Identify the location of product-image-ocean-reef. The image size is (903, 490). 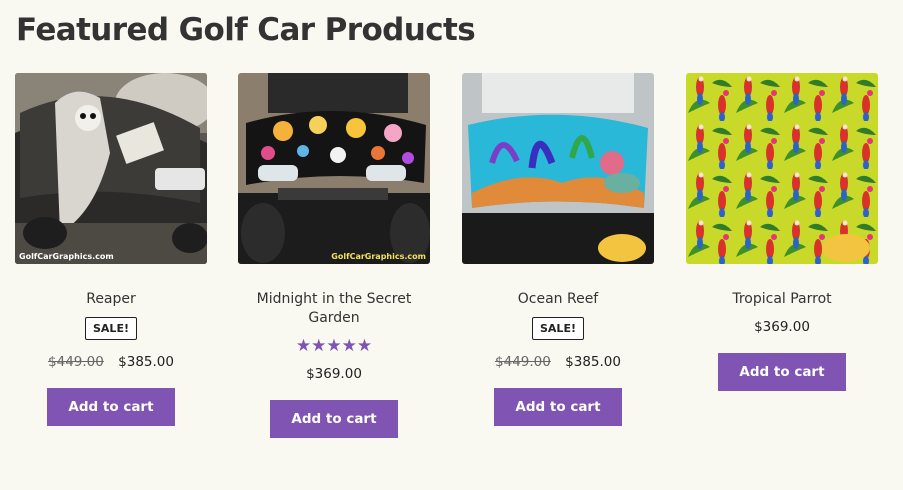
(558, 168).